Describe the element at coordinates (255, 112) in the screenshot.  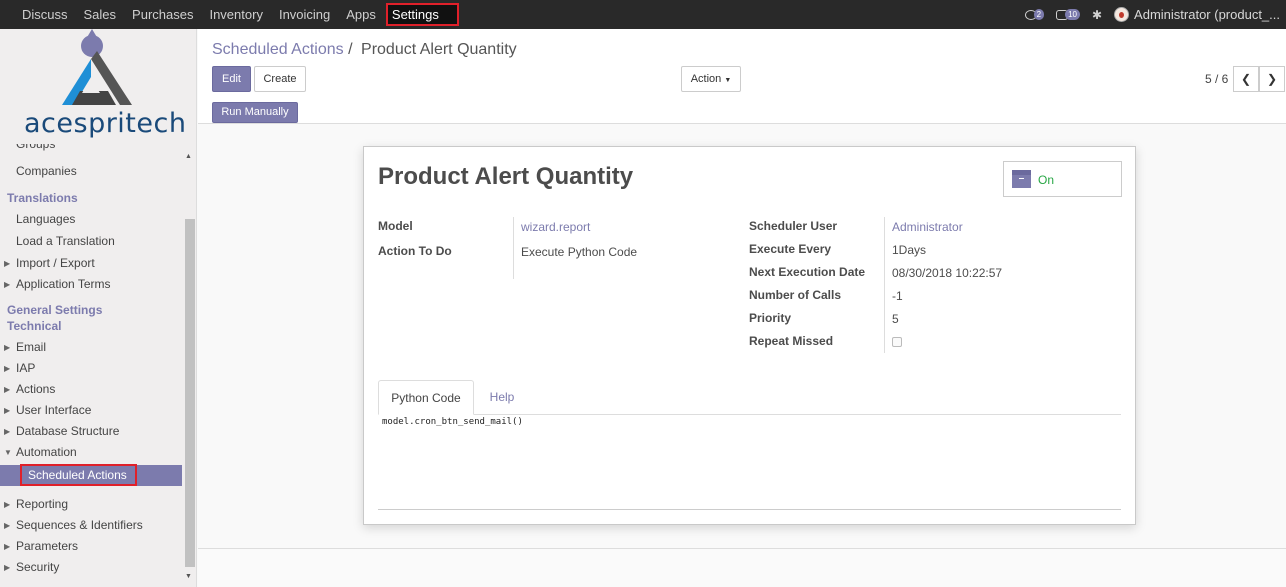
I see `run-manually-button: Run Manually` at that location.